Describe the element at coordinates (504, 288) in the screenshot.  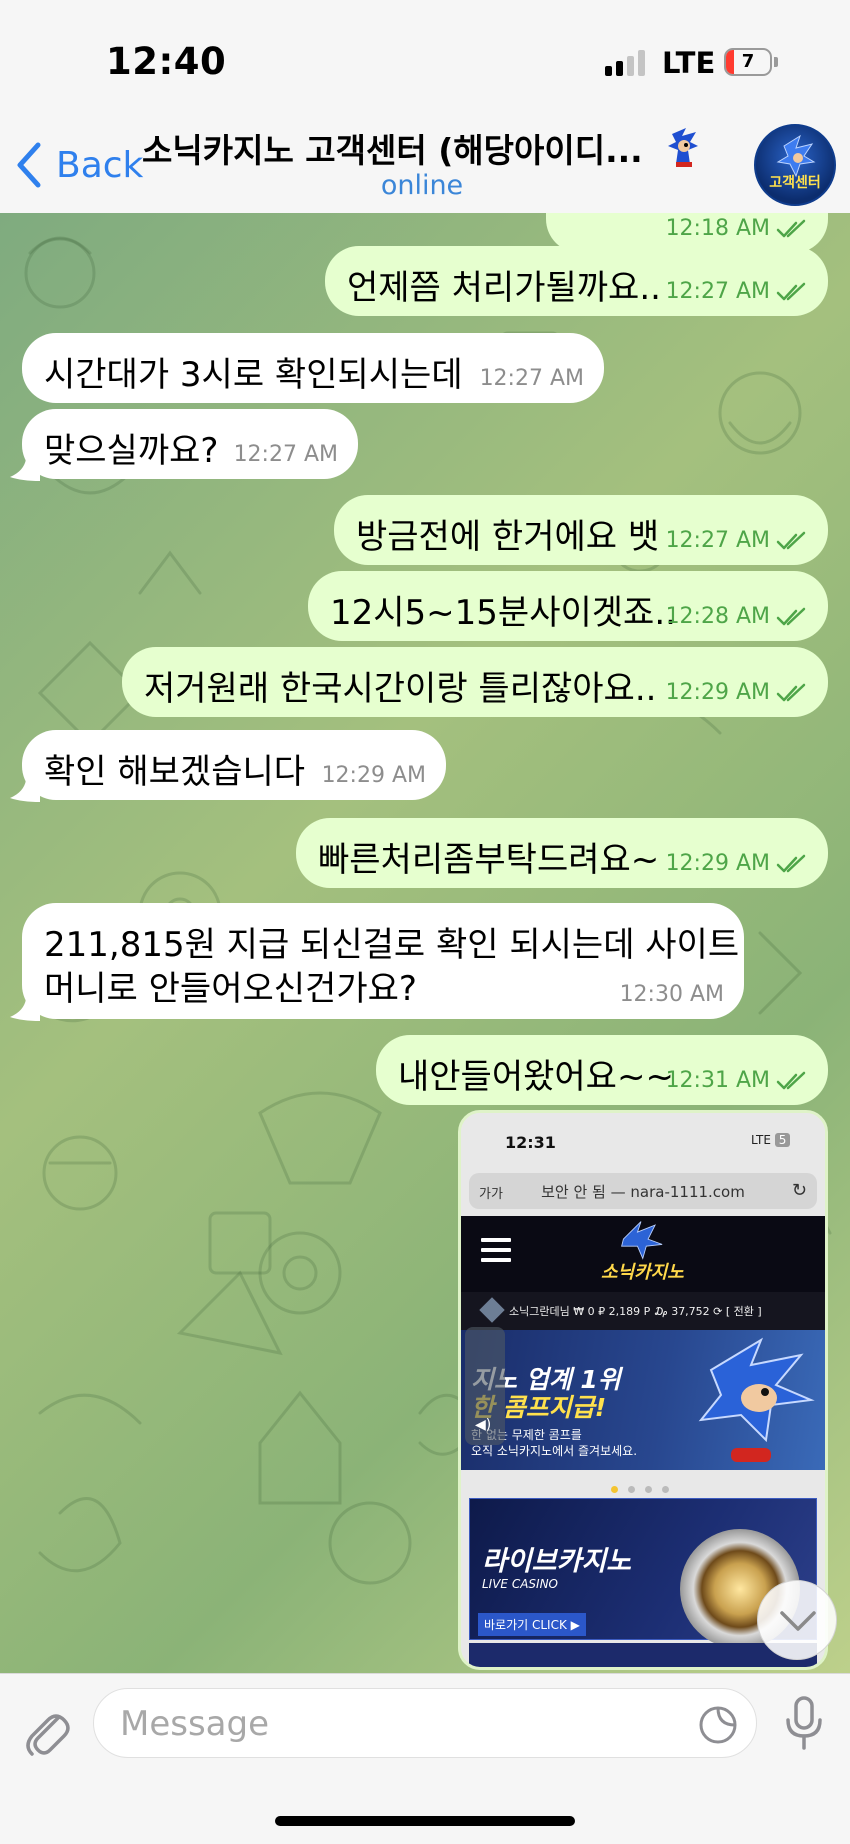
I see `message-text: 언제쯤 처리가될까요..` at that location.